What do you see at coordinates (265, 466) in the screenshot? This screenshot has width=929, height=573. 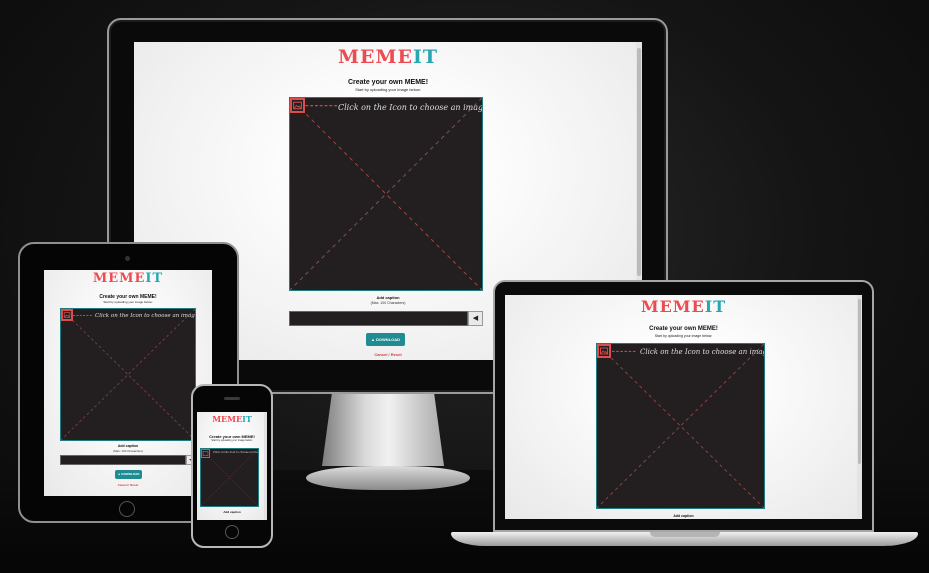 I see `phone-scrollbar` at bounding box center [265, 466].